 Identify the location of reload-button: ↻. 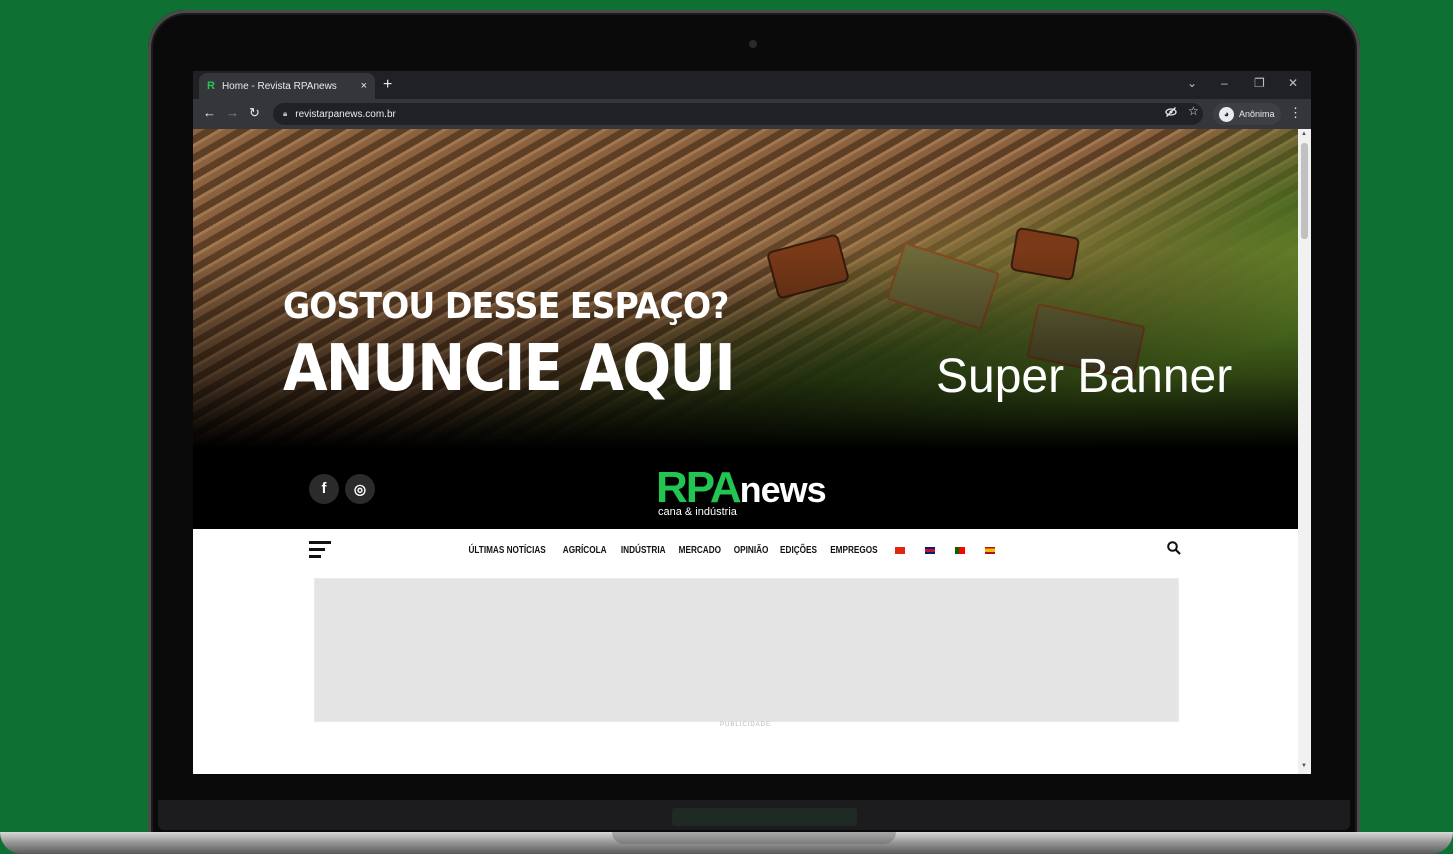
(254, 113).